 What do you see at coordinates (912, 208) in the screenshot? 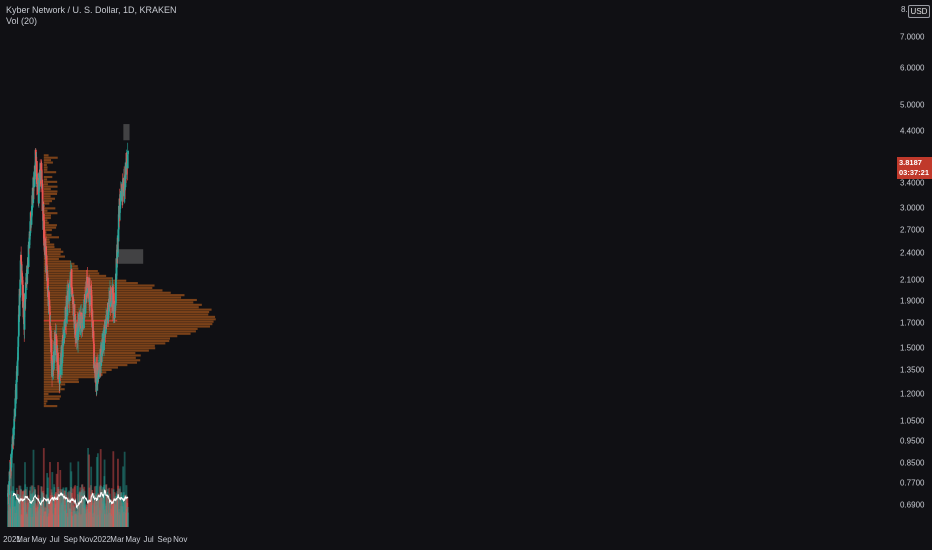
I see `price-axis-label: 3.0000` at bounding box center [912, 208].